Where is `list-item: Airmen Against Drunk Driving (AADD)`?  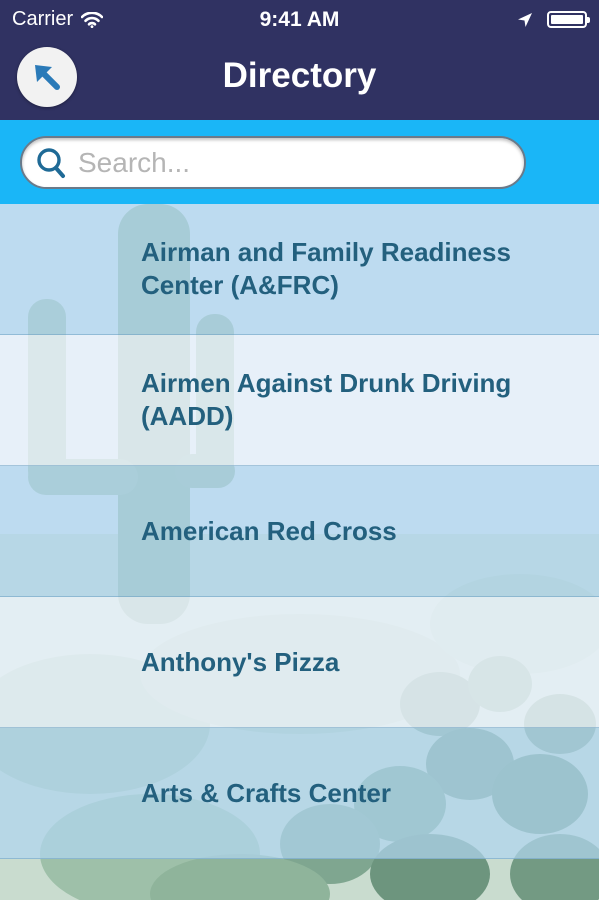 list-item: Airmen Against Drunk Driving (AADD) is located at coordinates (299, 400).